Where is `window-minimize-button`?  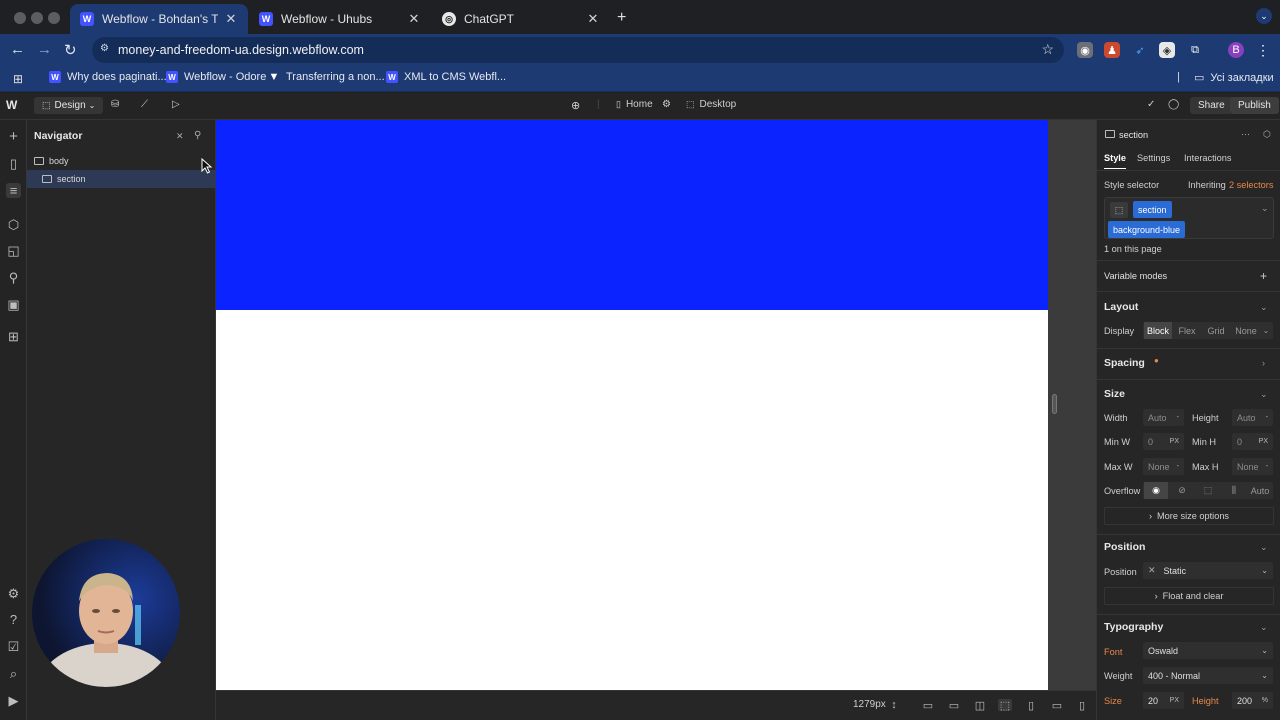
window-minimize-button is located at coordinates (37, 18).